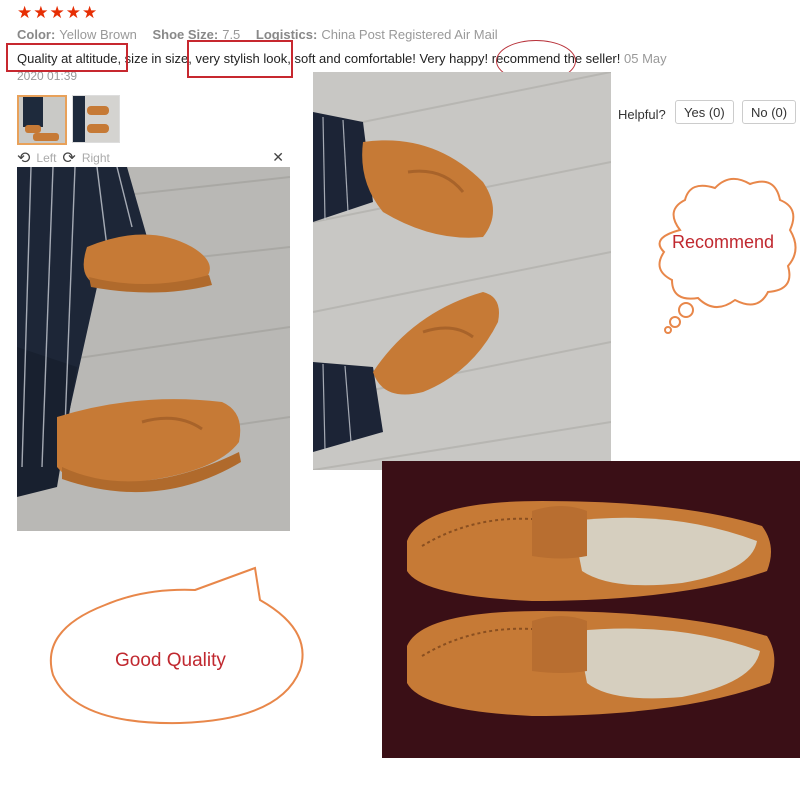 This screenshot has width=800, height=800. Describe the element at coordinates (409, 34) in the screenshot. I see `logistics-value: China Post Registered Air Mail` at that location.